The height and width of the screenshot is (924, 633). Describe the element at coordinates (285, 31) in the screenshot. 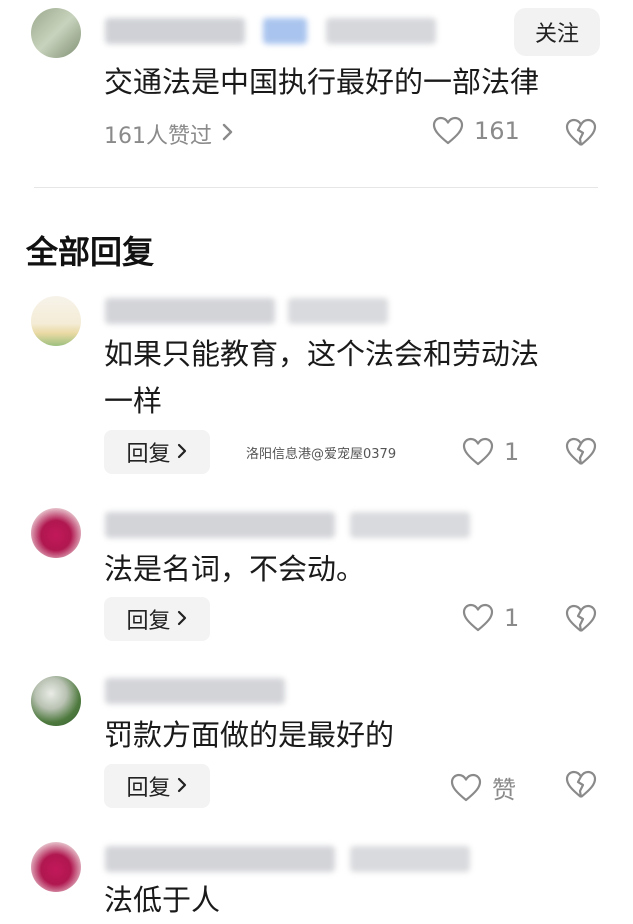

I see `user-badge-blurred` at that location.